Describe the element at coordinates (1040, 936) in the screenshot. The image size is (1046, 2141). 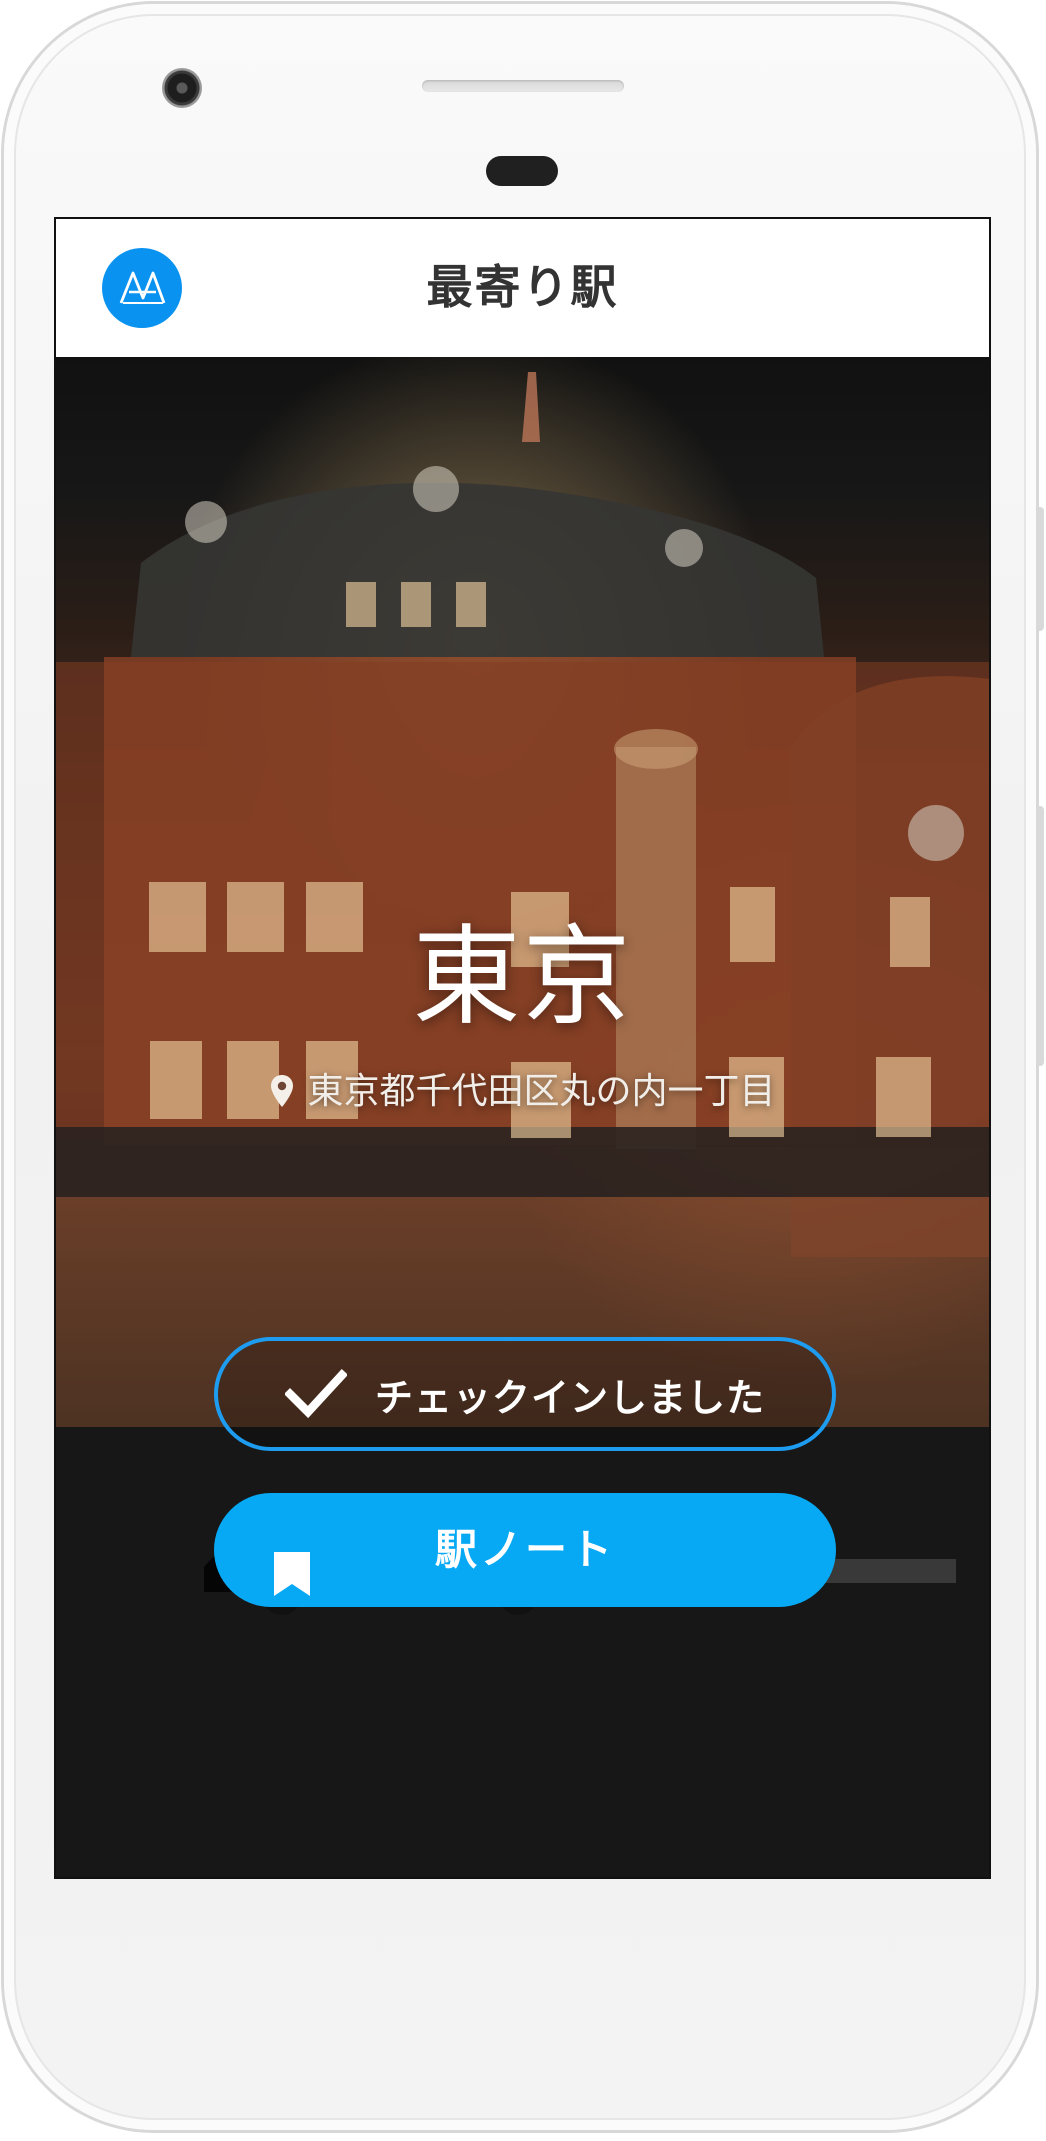
I see `volume-button` at that location.